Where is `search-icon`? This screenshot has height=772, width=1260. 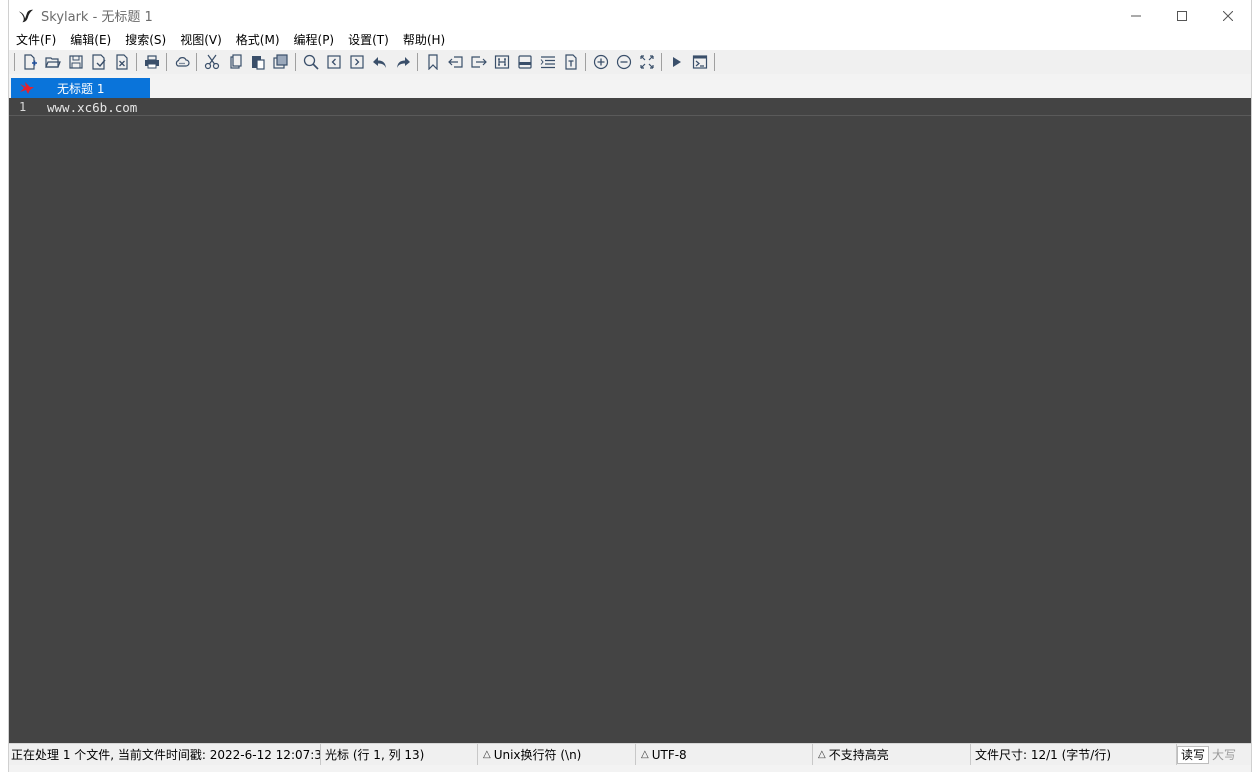 search-icon is located at coordinates (311, 62).